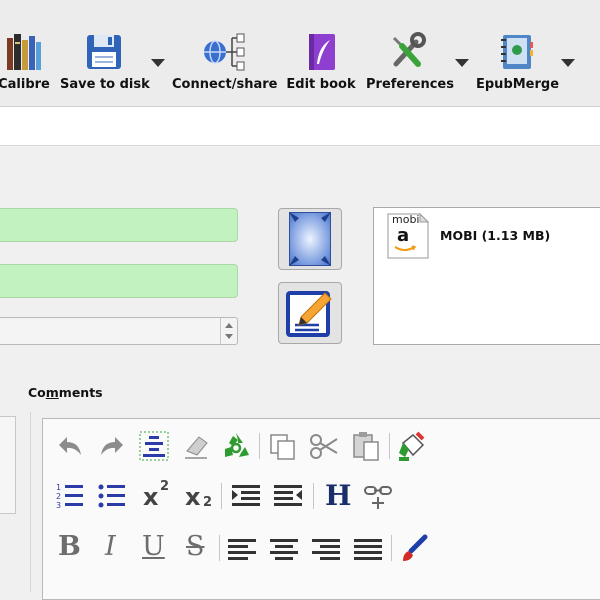 This screenshot has width=600, height=600. I want to click on heading-icon: H, so click(338, 496).